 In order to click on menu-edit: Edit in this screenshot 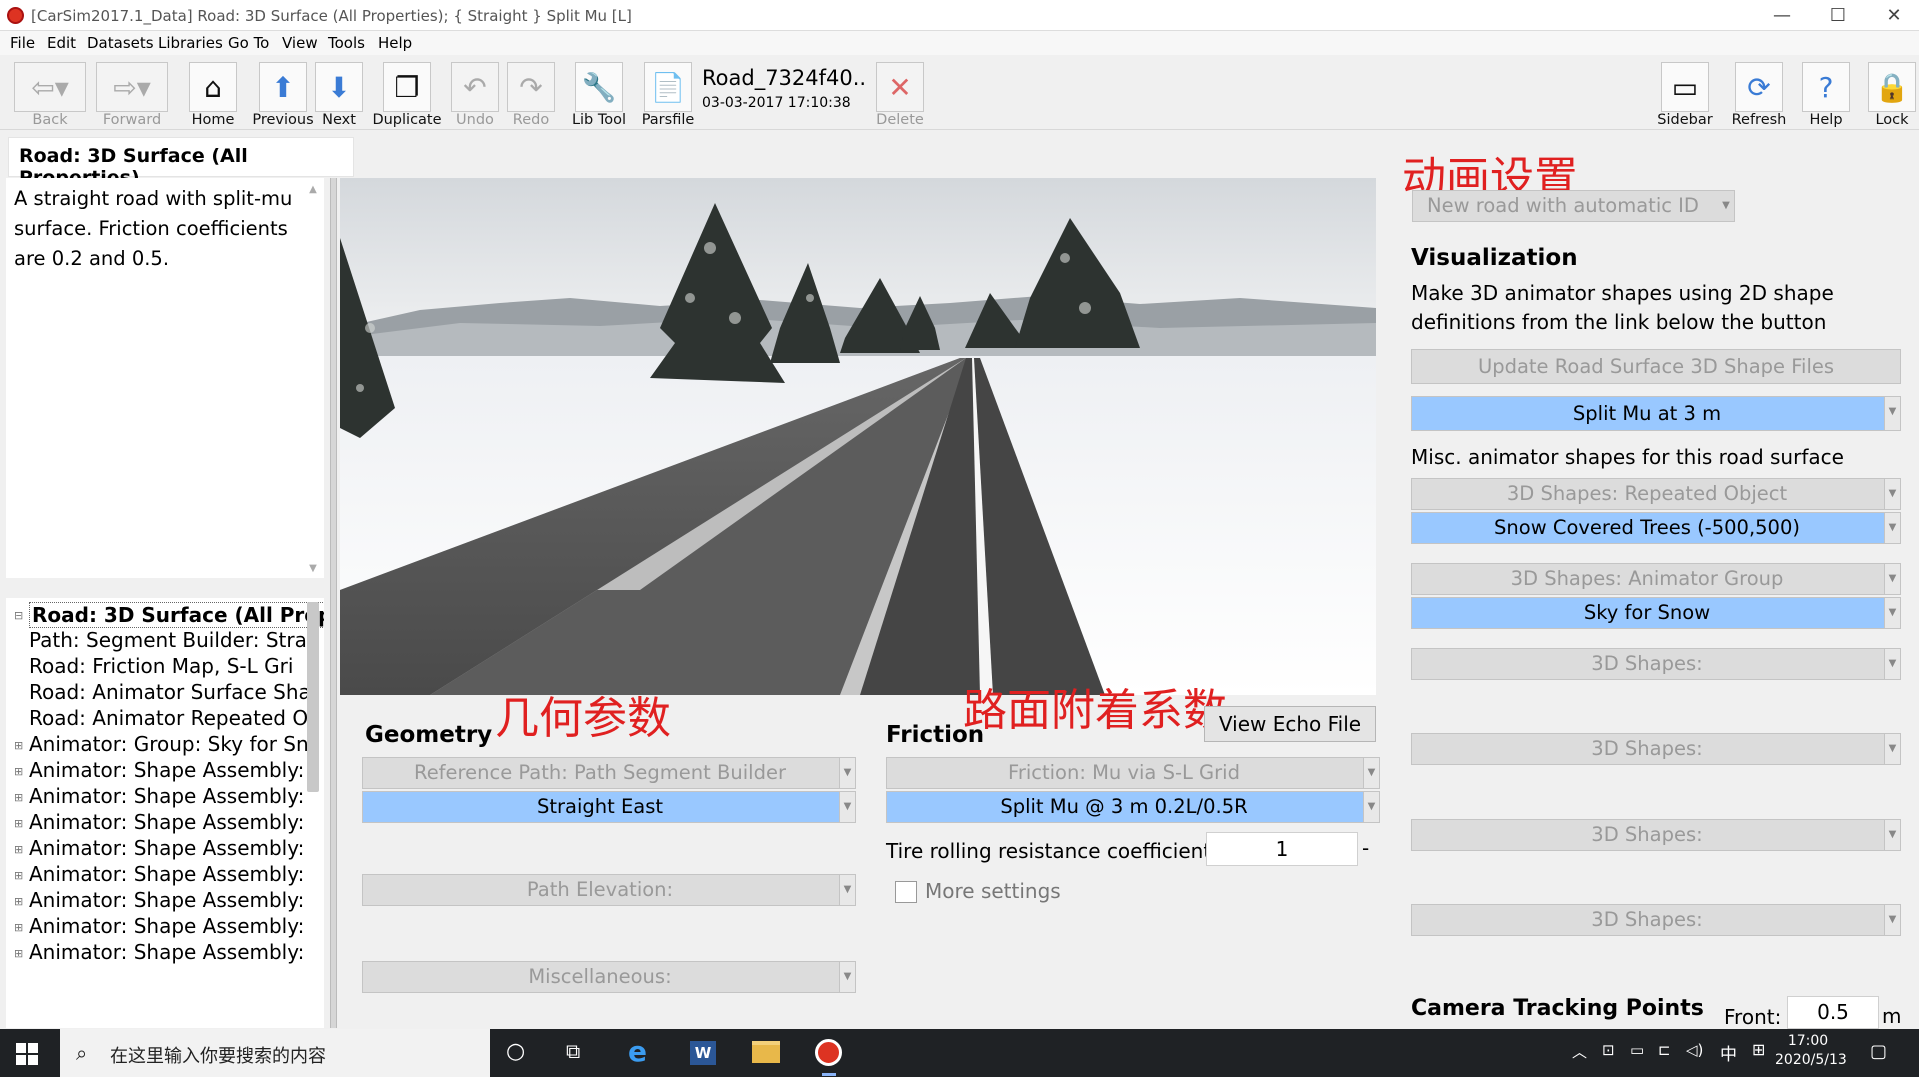, I will do `click(61, 43)`.